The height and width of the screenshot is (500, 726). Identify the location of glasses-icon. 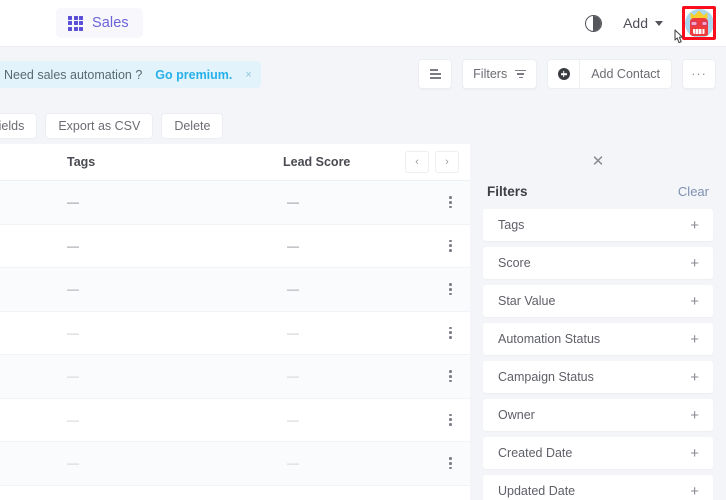
(699, 23).